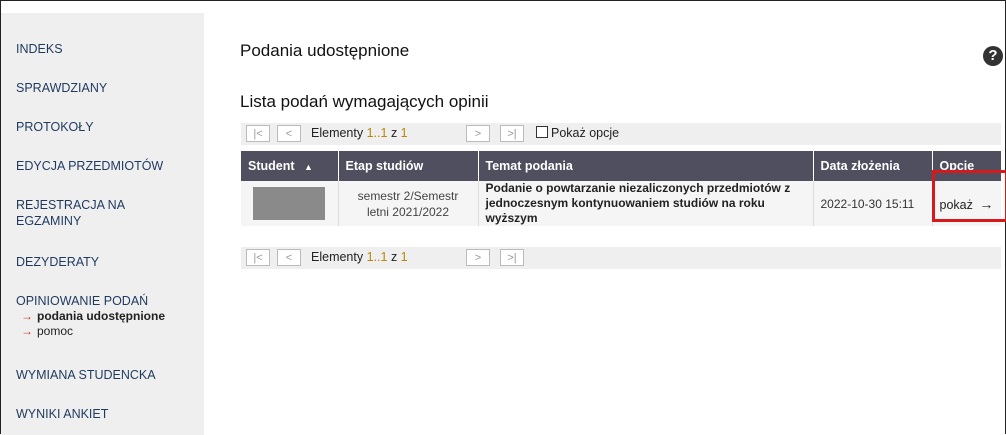 This screenshot has width=1006, height=435. Describe the element at coordinates (873, 203) in the screenshot. I see `date-cell: 2022-10-30 15:11` at that location.